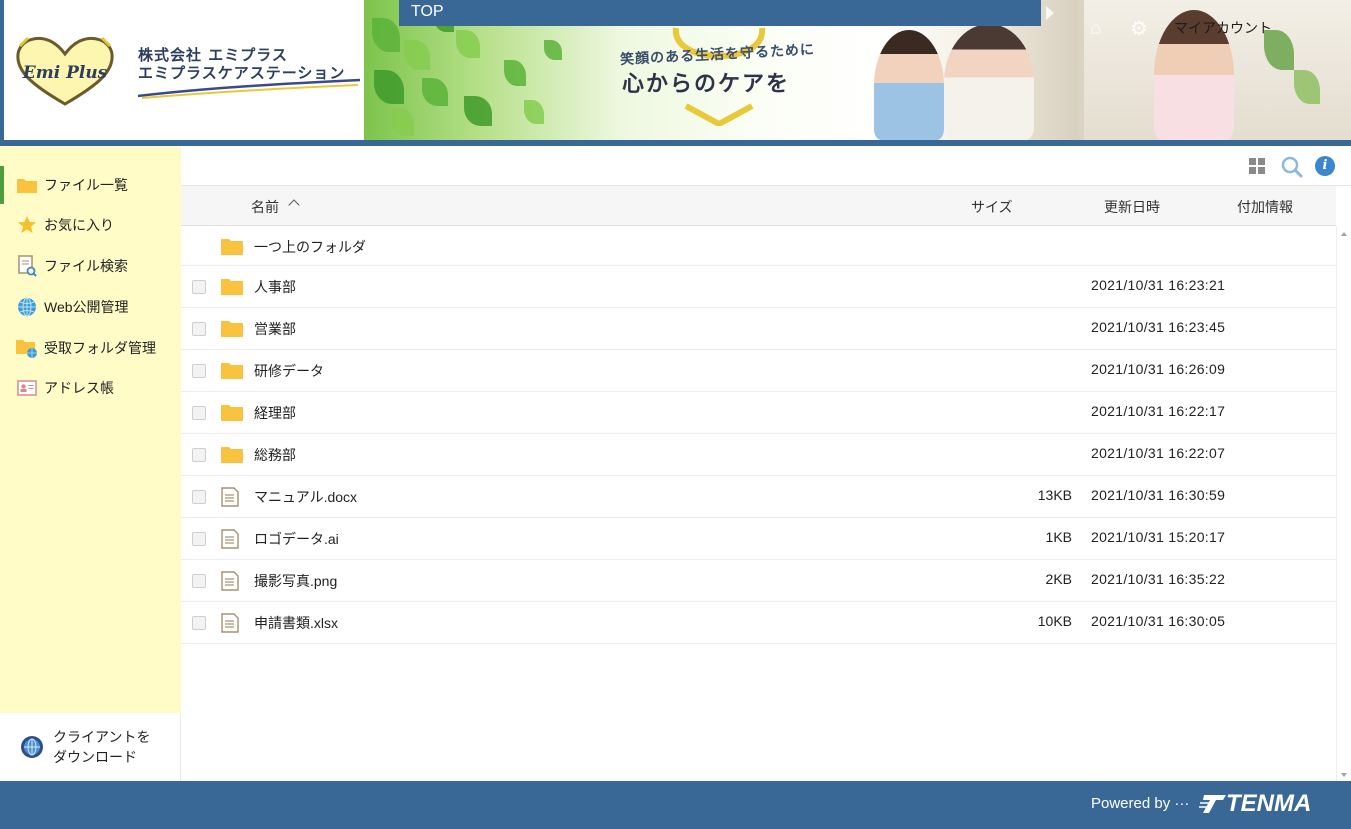  What do you see at coordinates (1158, 285) in the screenshot?
I see `file-updated: 2021/10/31 16:23:21` at bounding box center [1158, 285].